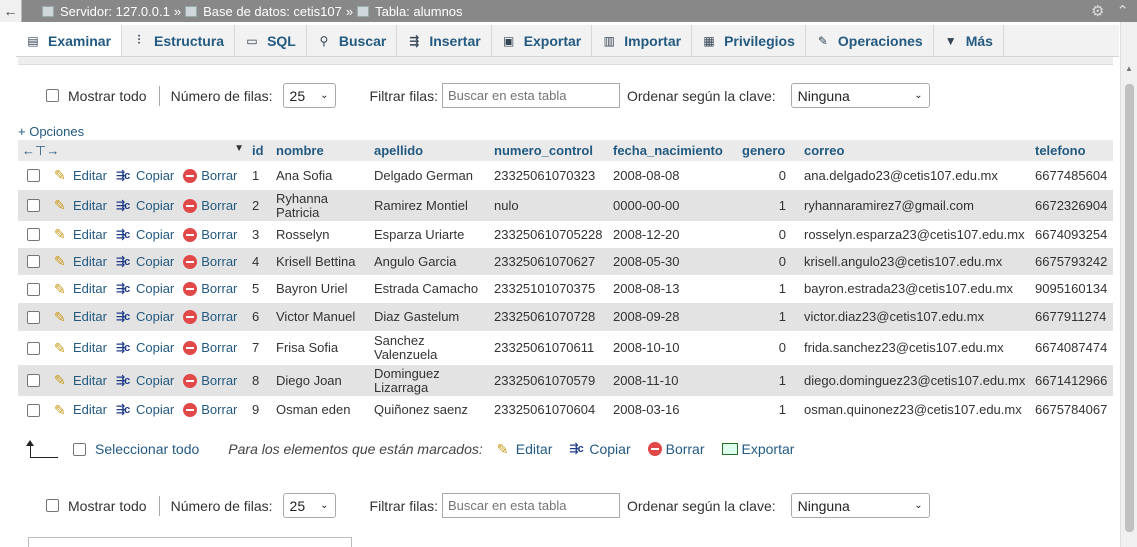 The width and height of the screenshot is (1137, 547). Describe the element at coordinates (1072, 317) in the screenshot. I see `cell-telefono: 6677911274` at that location.